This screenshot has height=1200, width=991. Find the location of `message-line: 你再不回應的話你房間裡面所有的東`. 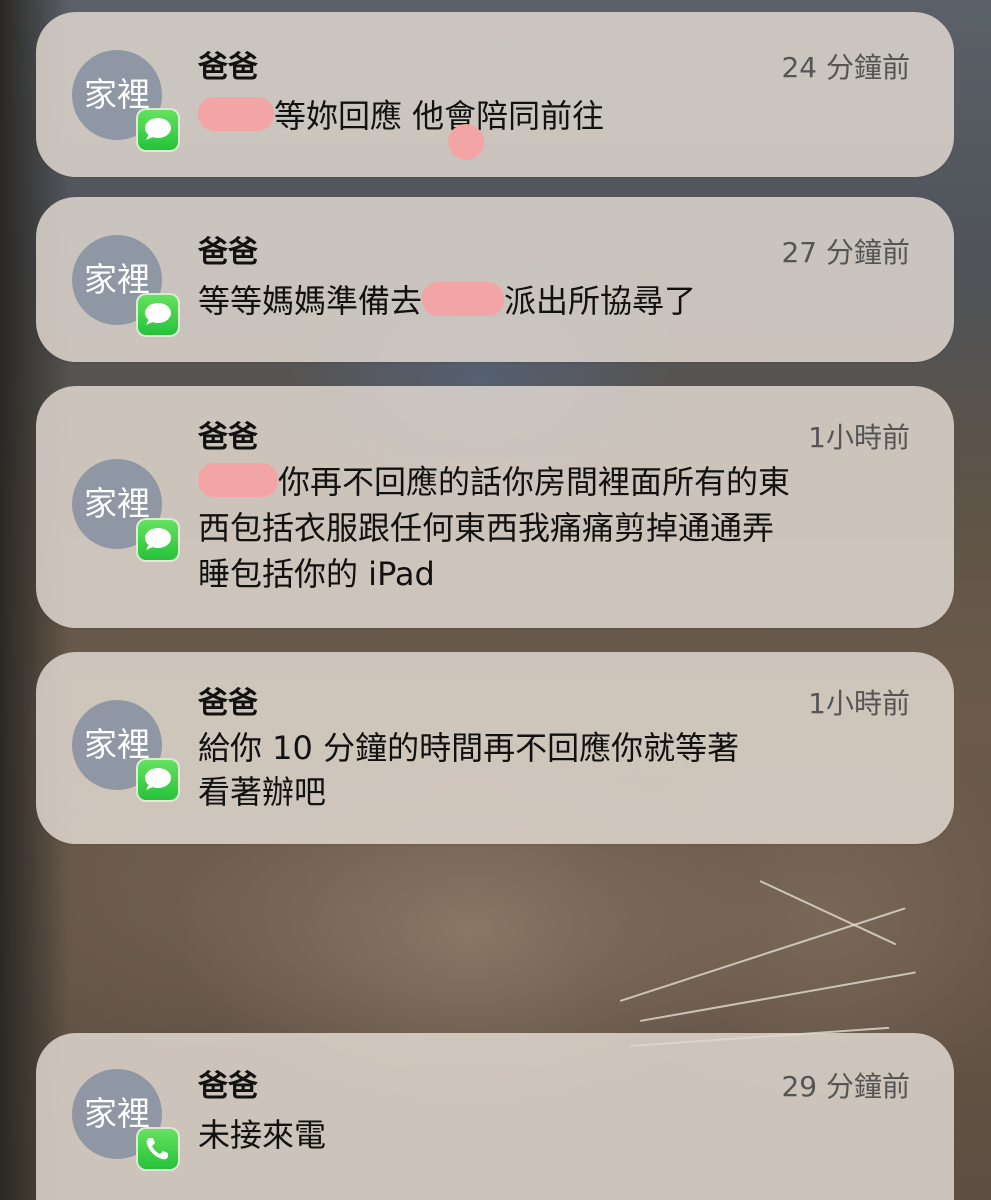

message-line: 你再不回應的話你房間裡面所有的東 is located at coordinates (546, 482).